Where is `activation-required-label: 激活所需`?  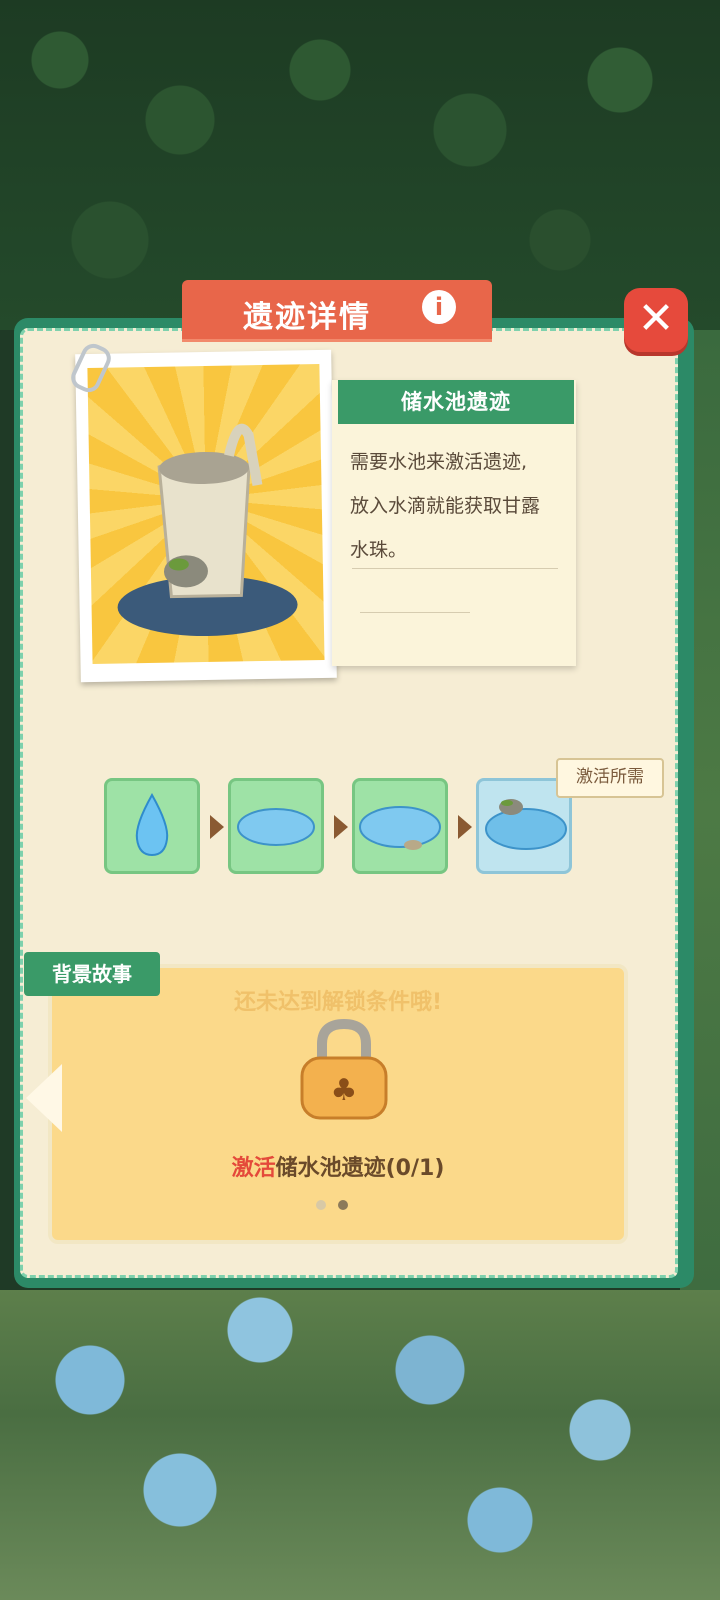
activation-required-label: 激活所需 is located at coordinates (610, 778).